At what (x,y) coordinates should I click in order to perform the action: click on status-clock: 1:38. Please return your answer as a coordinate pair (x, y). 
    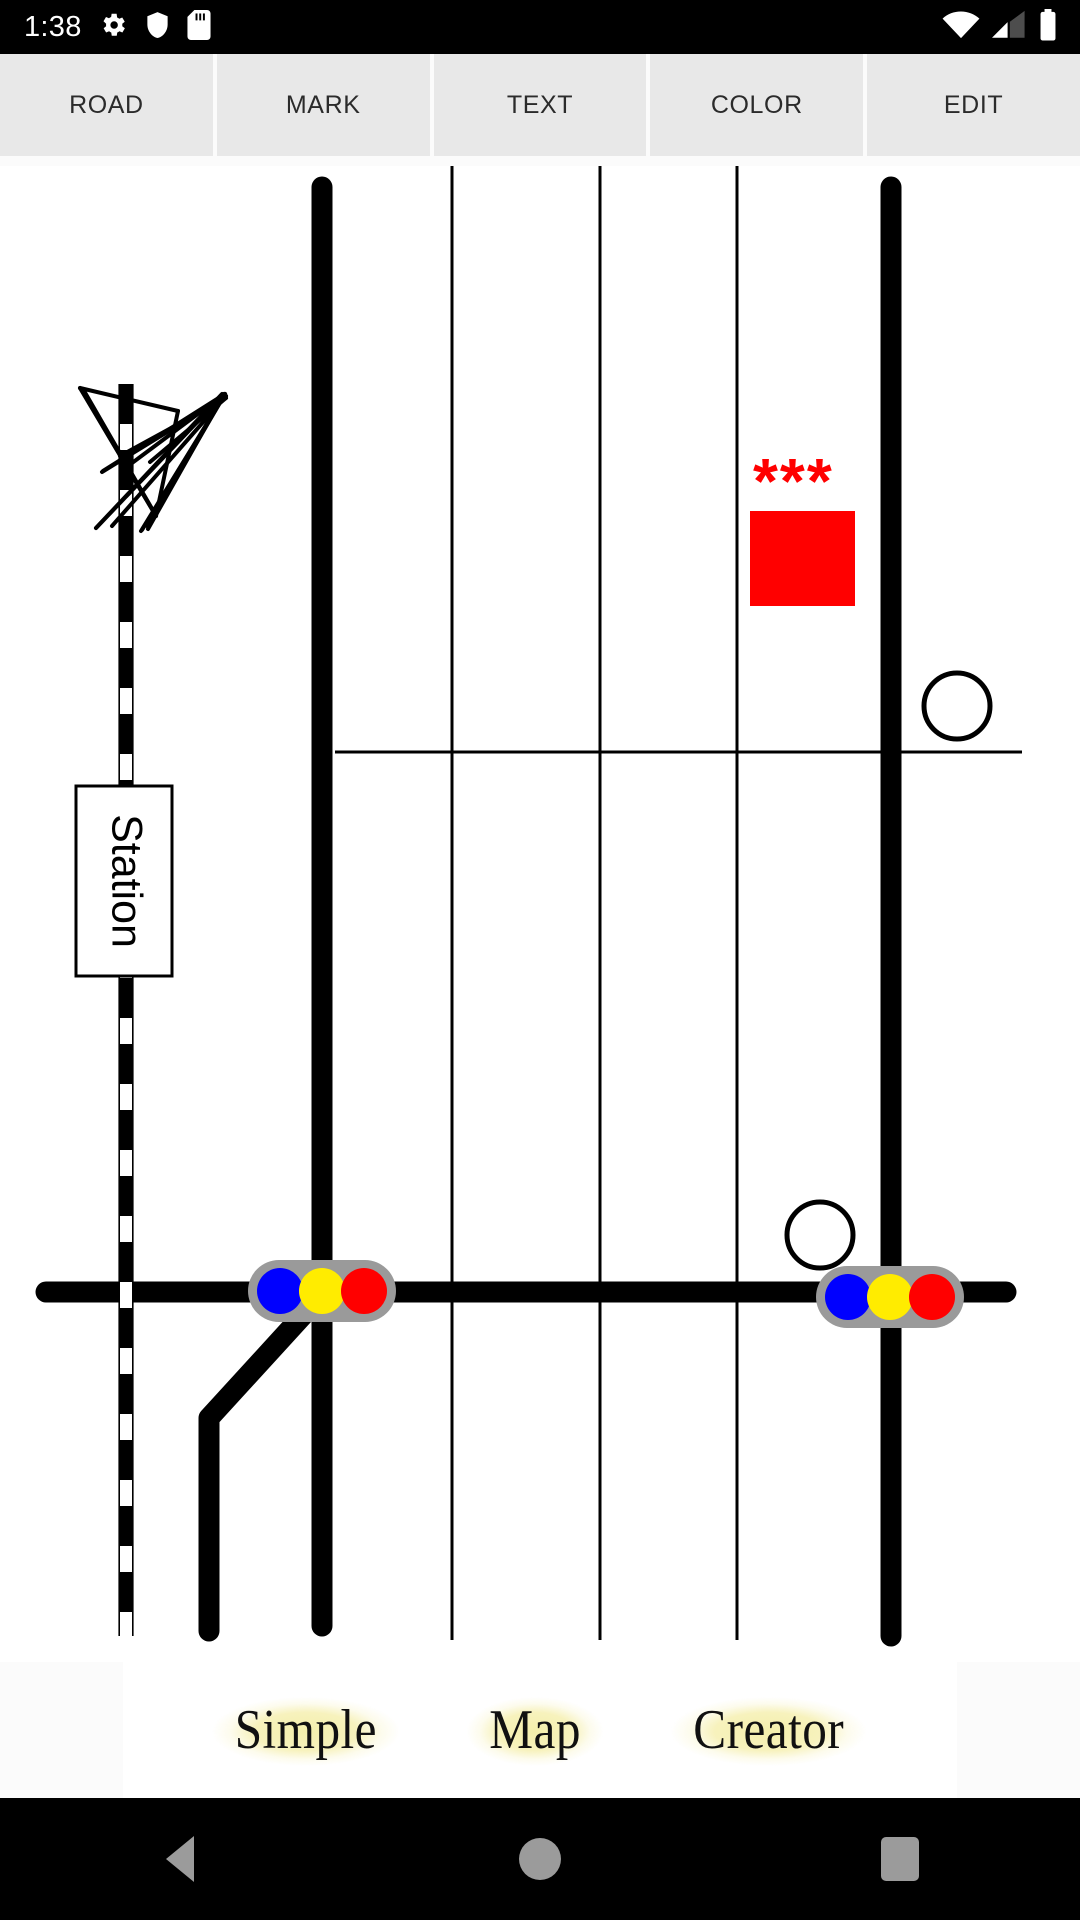
    Looking at the image, I should click on (53, 26).